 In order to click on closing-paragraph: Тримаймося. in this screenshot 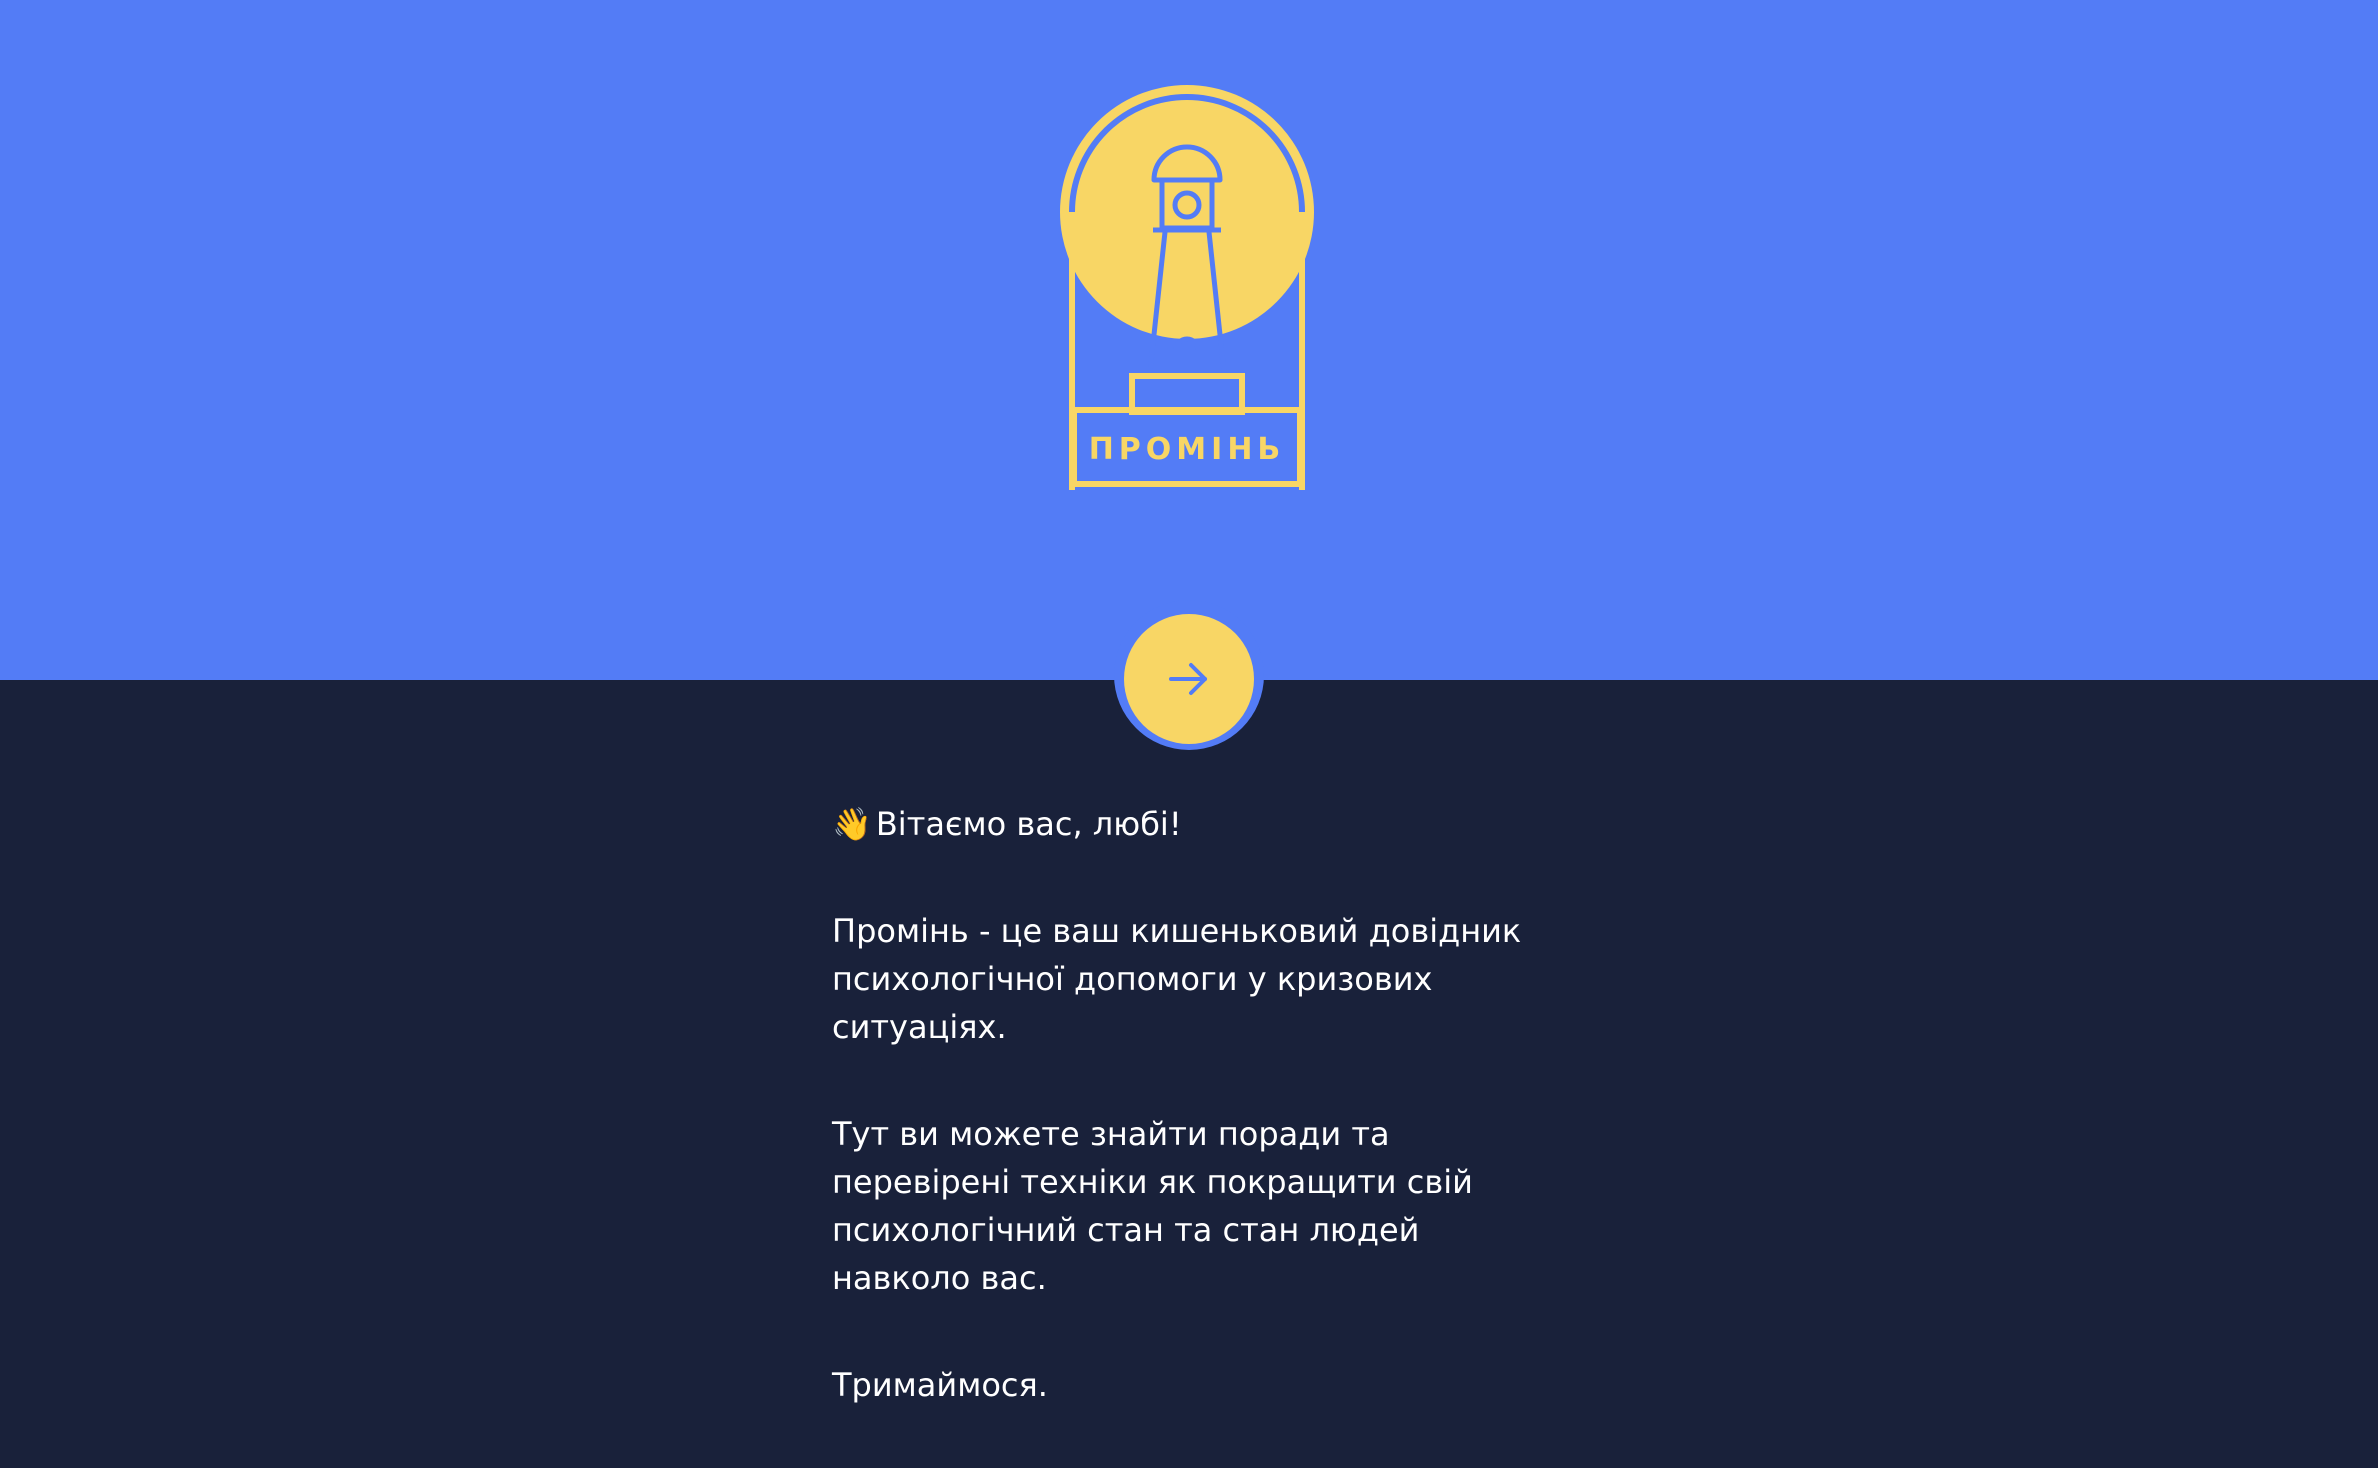, I will do `click(940, 1385)`.